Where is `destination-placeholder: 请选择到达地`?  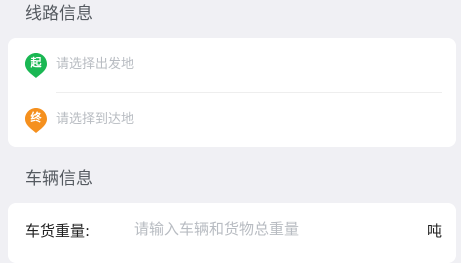 destination-placeholder: 请选择到达地 is located at coordinates (95, 119).